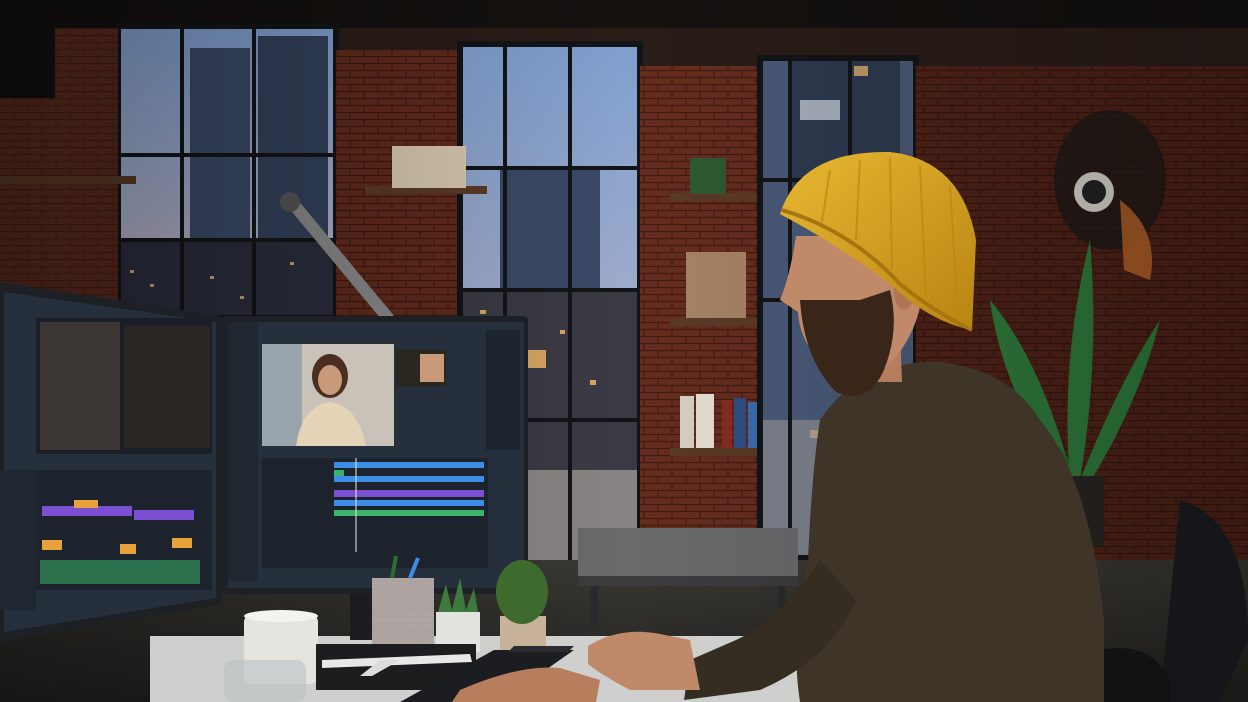 The height and width of the screenshot is (702, 1248). Describe the element at coordinates (375, 513) in the screenshot. I see `timeline-right` at that location.